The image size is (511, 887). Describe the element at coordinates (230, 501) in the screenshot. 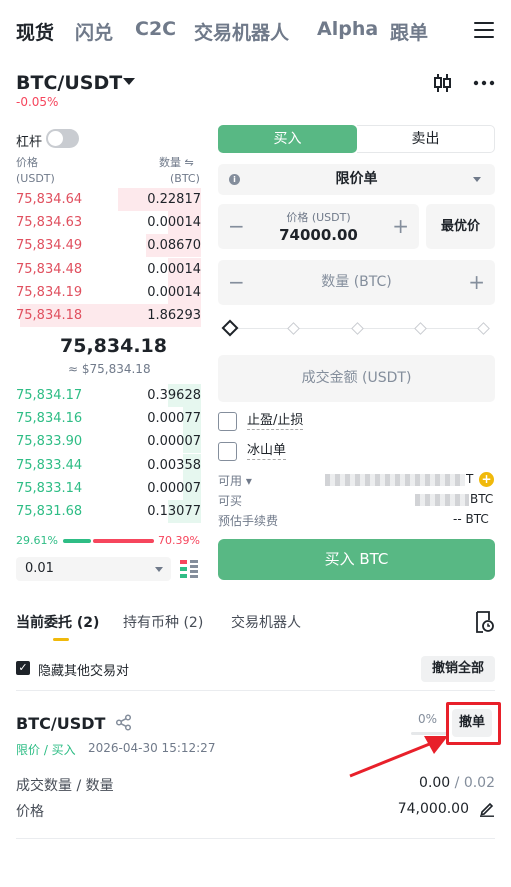

I see `can-buy-label: 可买` at that location.